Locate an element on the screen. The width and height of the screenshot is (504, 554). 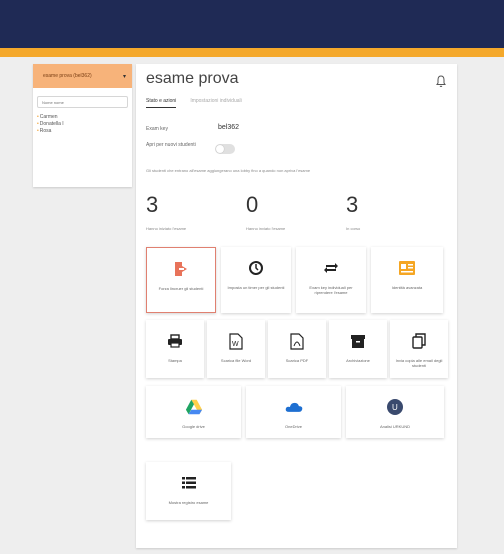
onedrive-icon is located at coordinates (294, 407).